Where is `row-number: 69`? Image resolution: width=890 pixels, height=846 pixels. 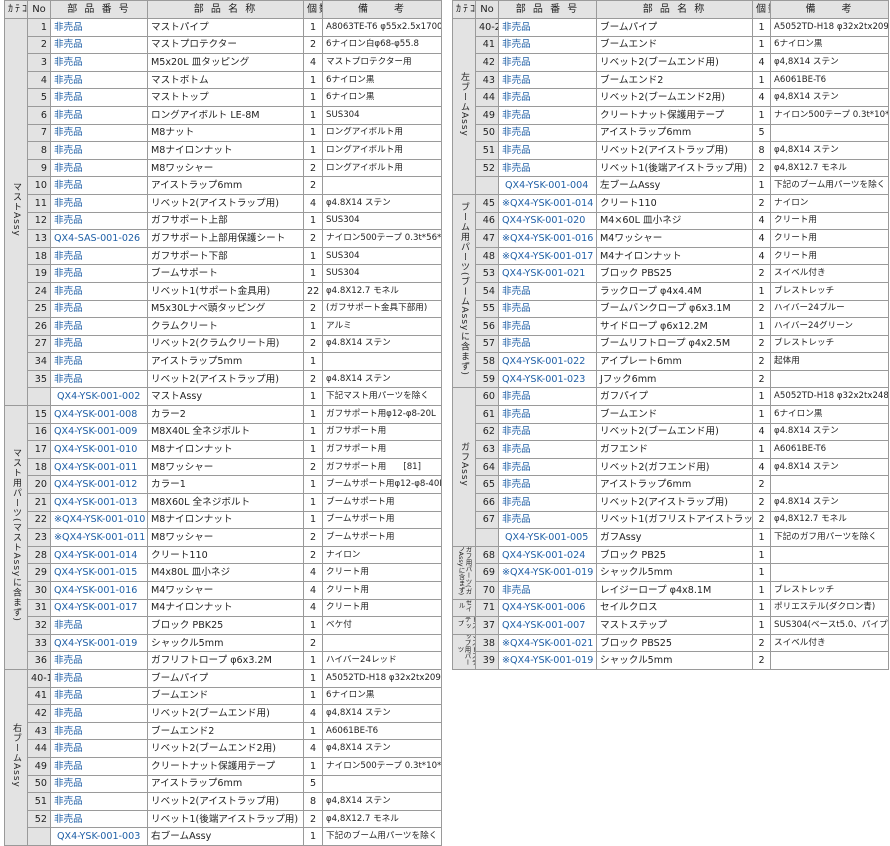
row-number: 69 is located at coordinates (487, 572).